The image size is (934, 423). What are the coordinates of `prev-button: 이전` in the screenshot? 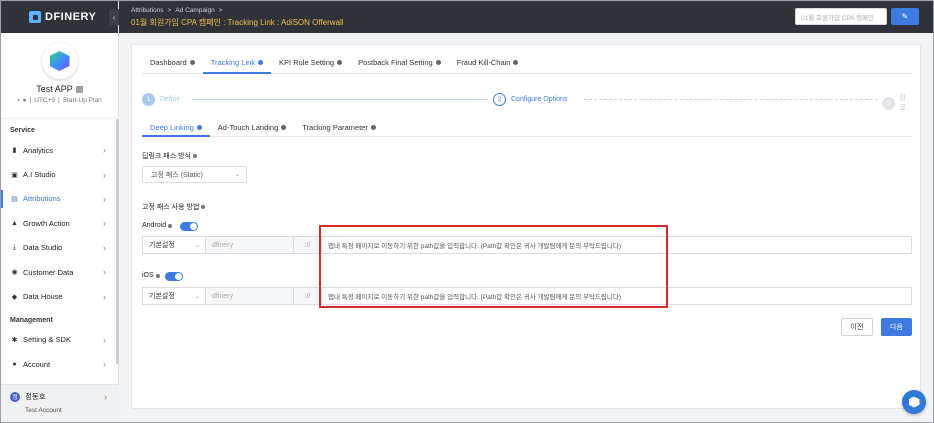 It's located at (857, 327).